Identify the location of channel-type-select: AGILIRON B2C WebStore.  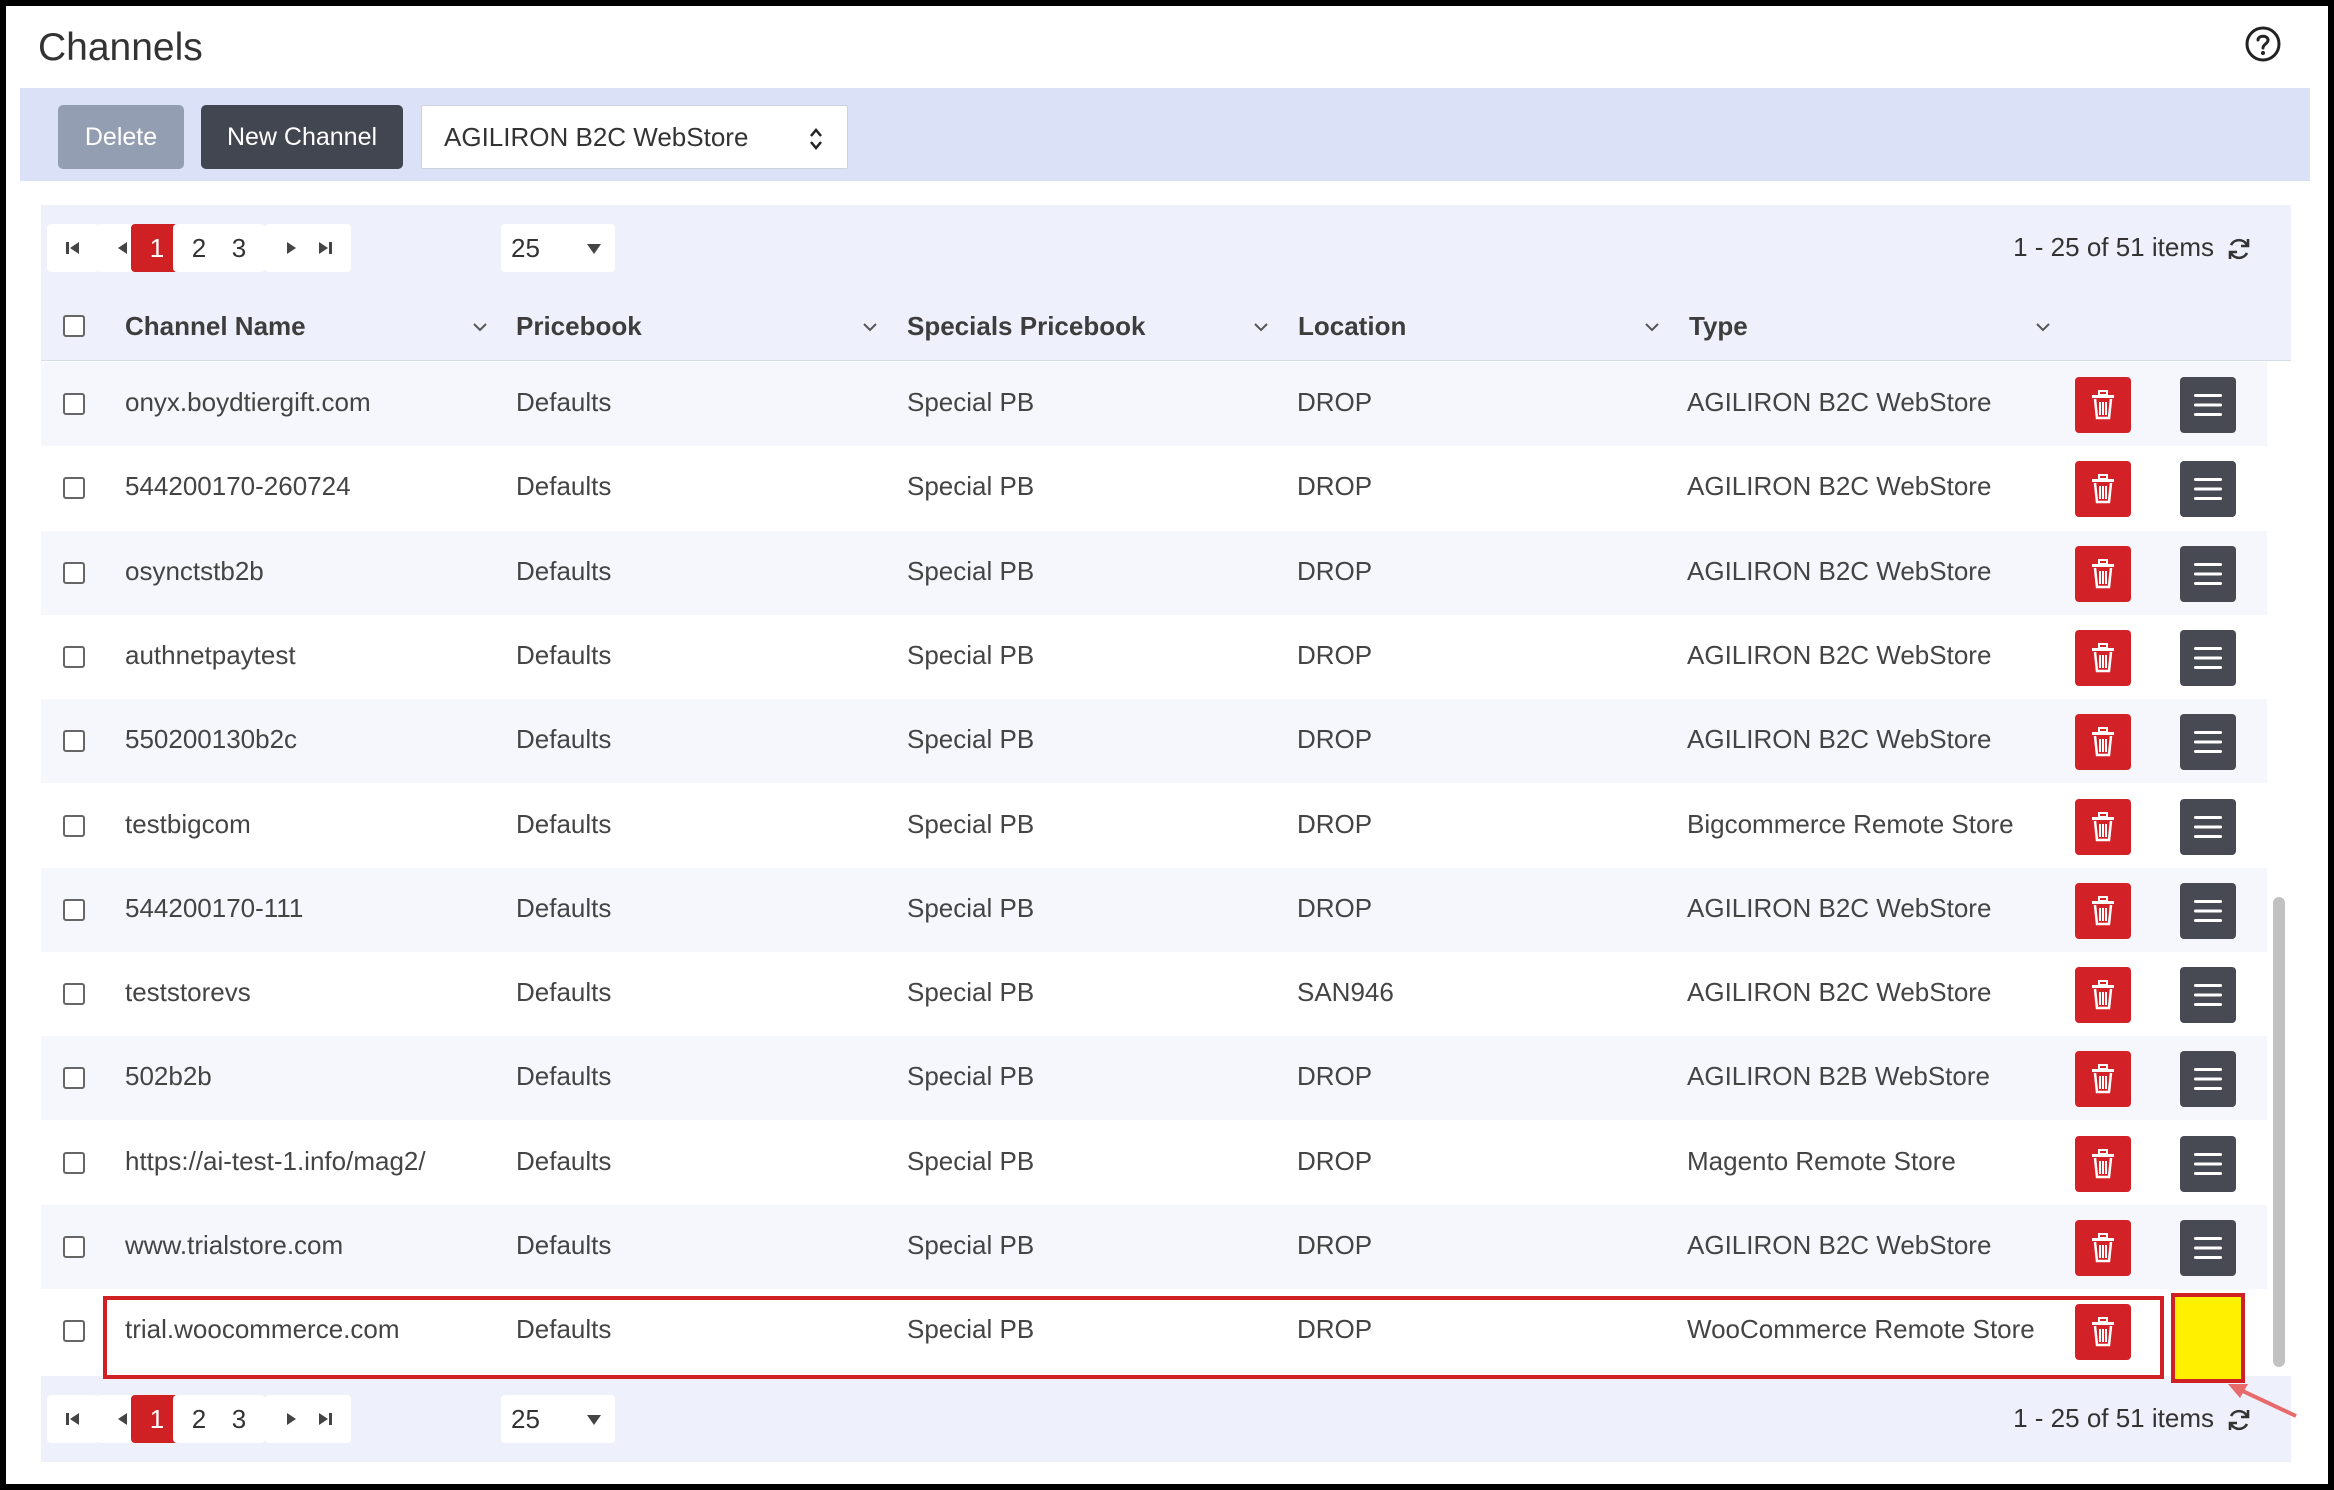
(634, 137).